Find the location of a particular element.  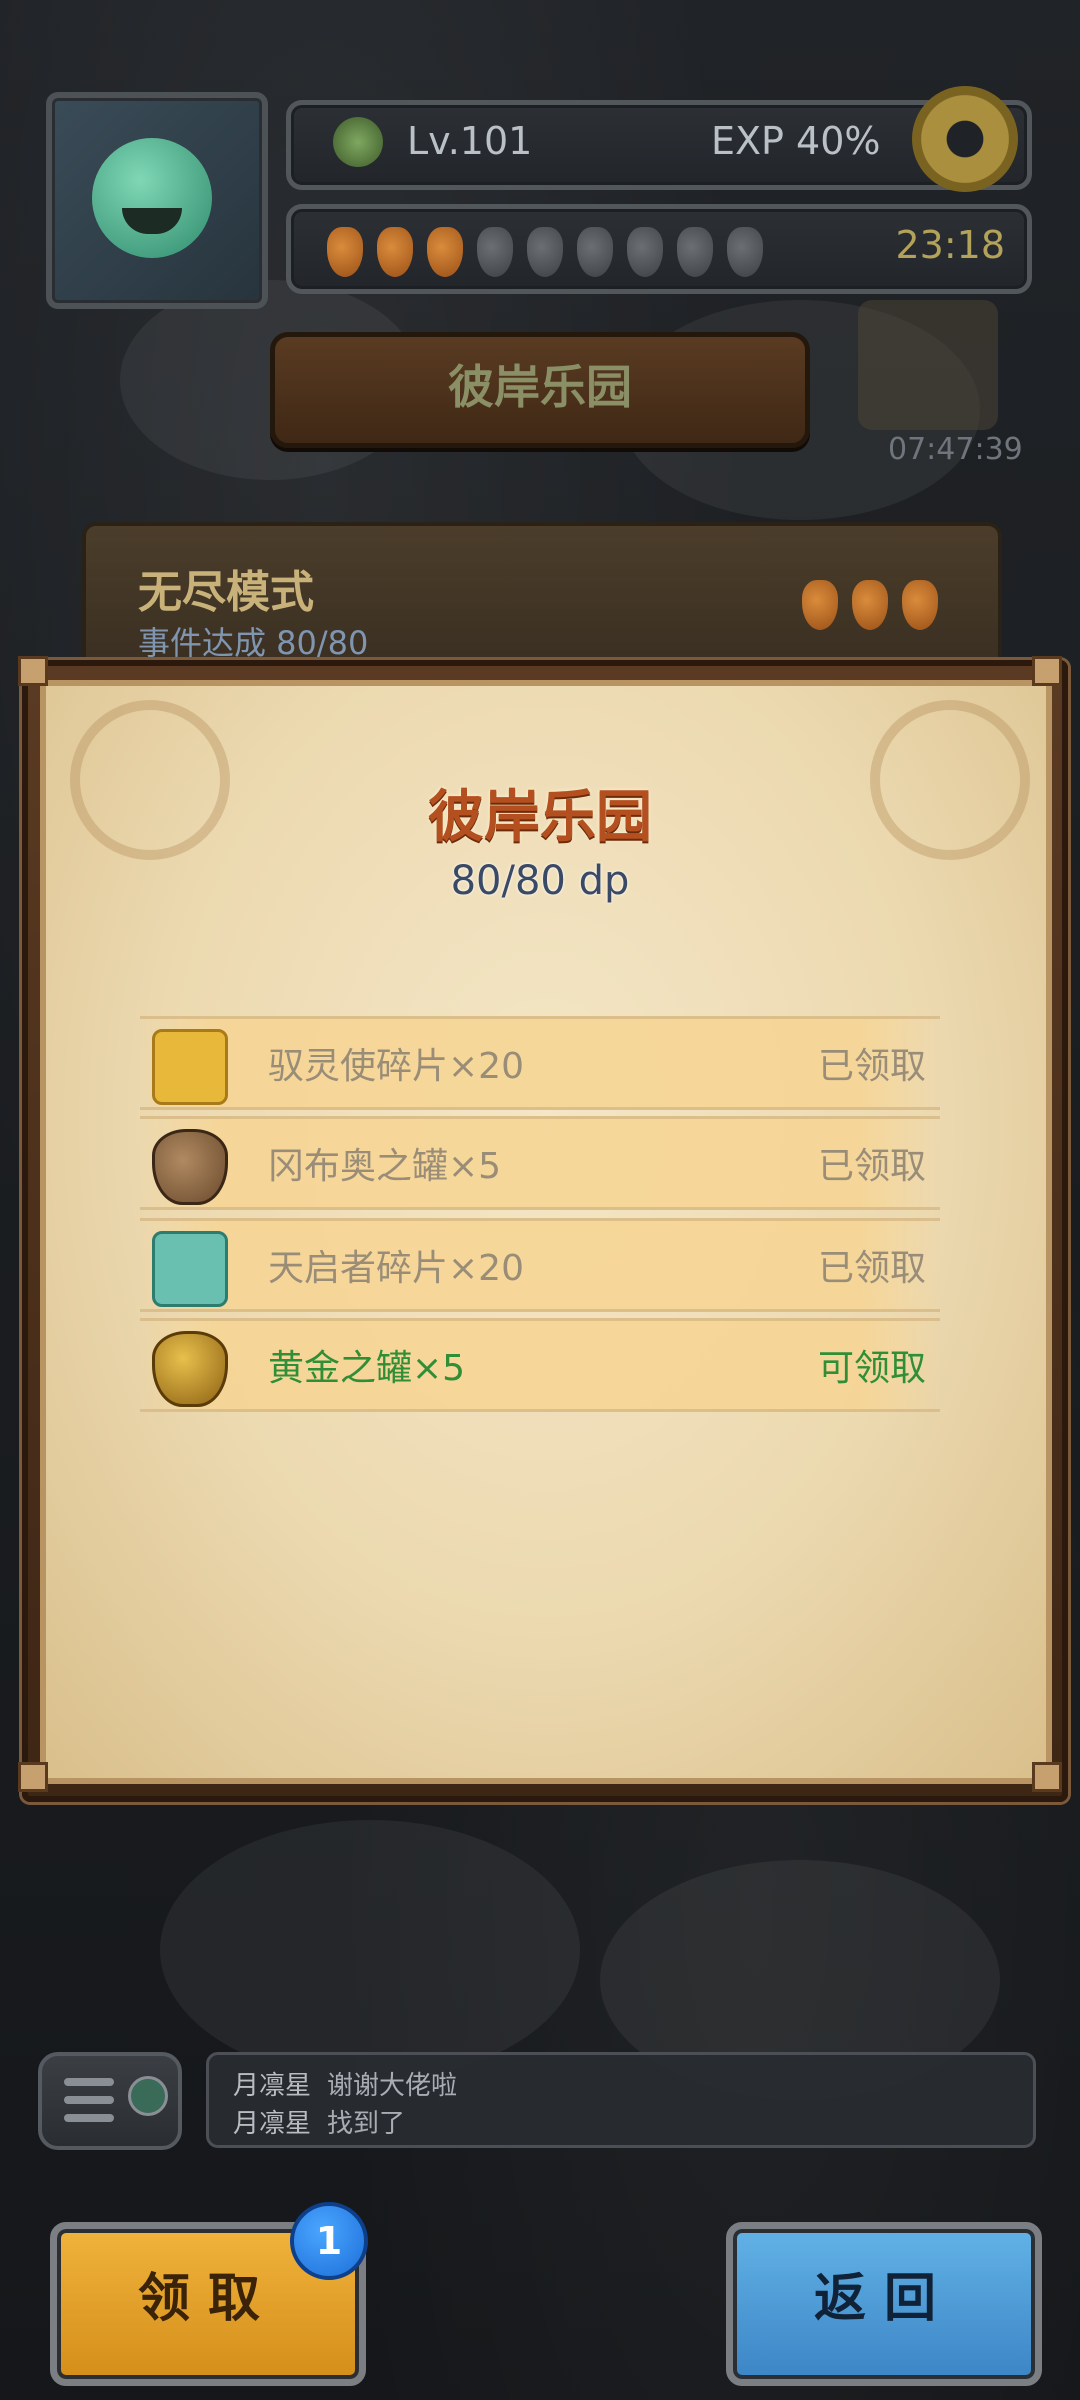

chat-text: 找到了 is located at coordinates (366, 2124).